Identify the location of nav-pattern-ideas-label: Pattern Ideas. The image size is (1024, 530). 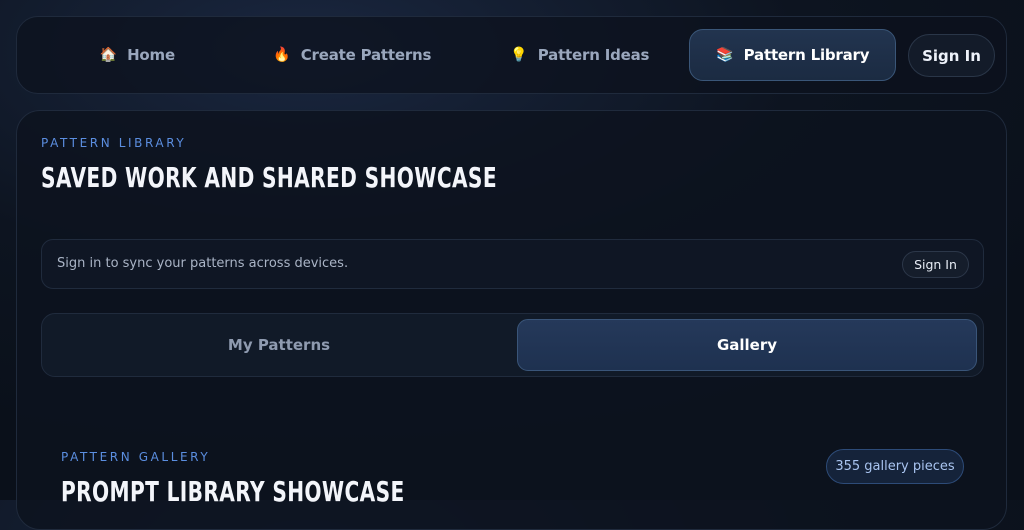
(593, 55).